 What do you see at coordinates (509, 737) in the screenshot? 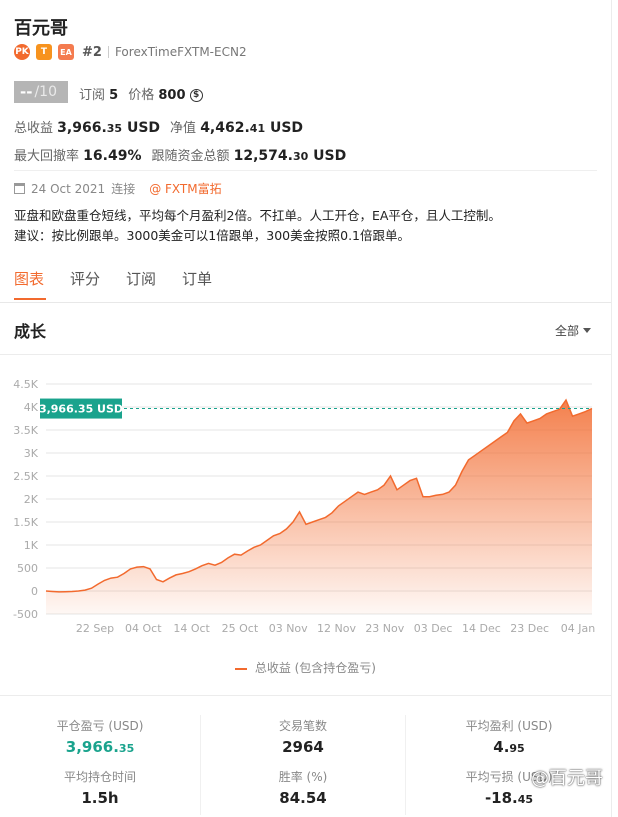
I see `stat-avg-profit: 平均盈利 (USD) 4.95` at bounding box center [509, 737].